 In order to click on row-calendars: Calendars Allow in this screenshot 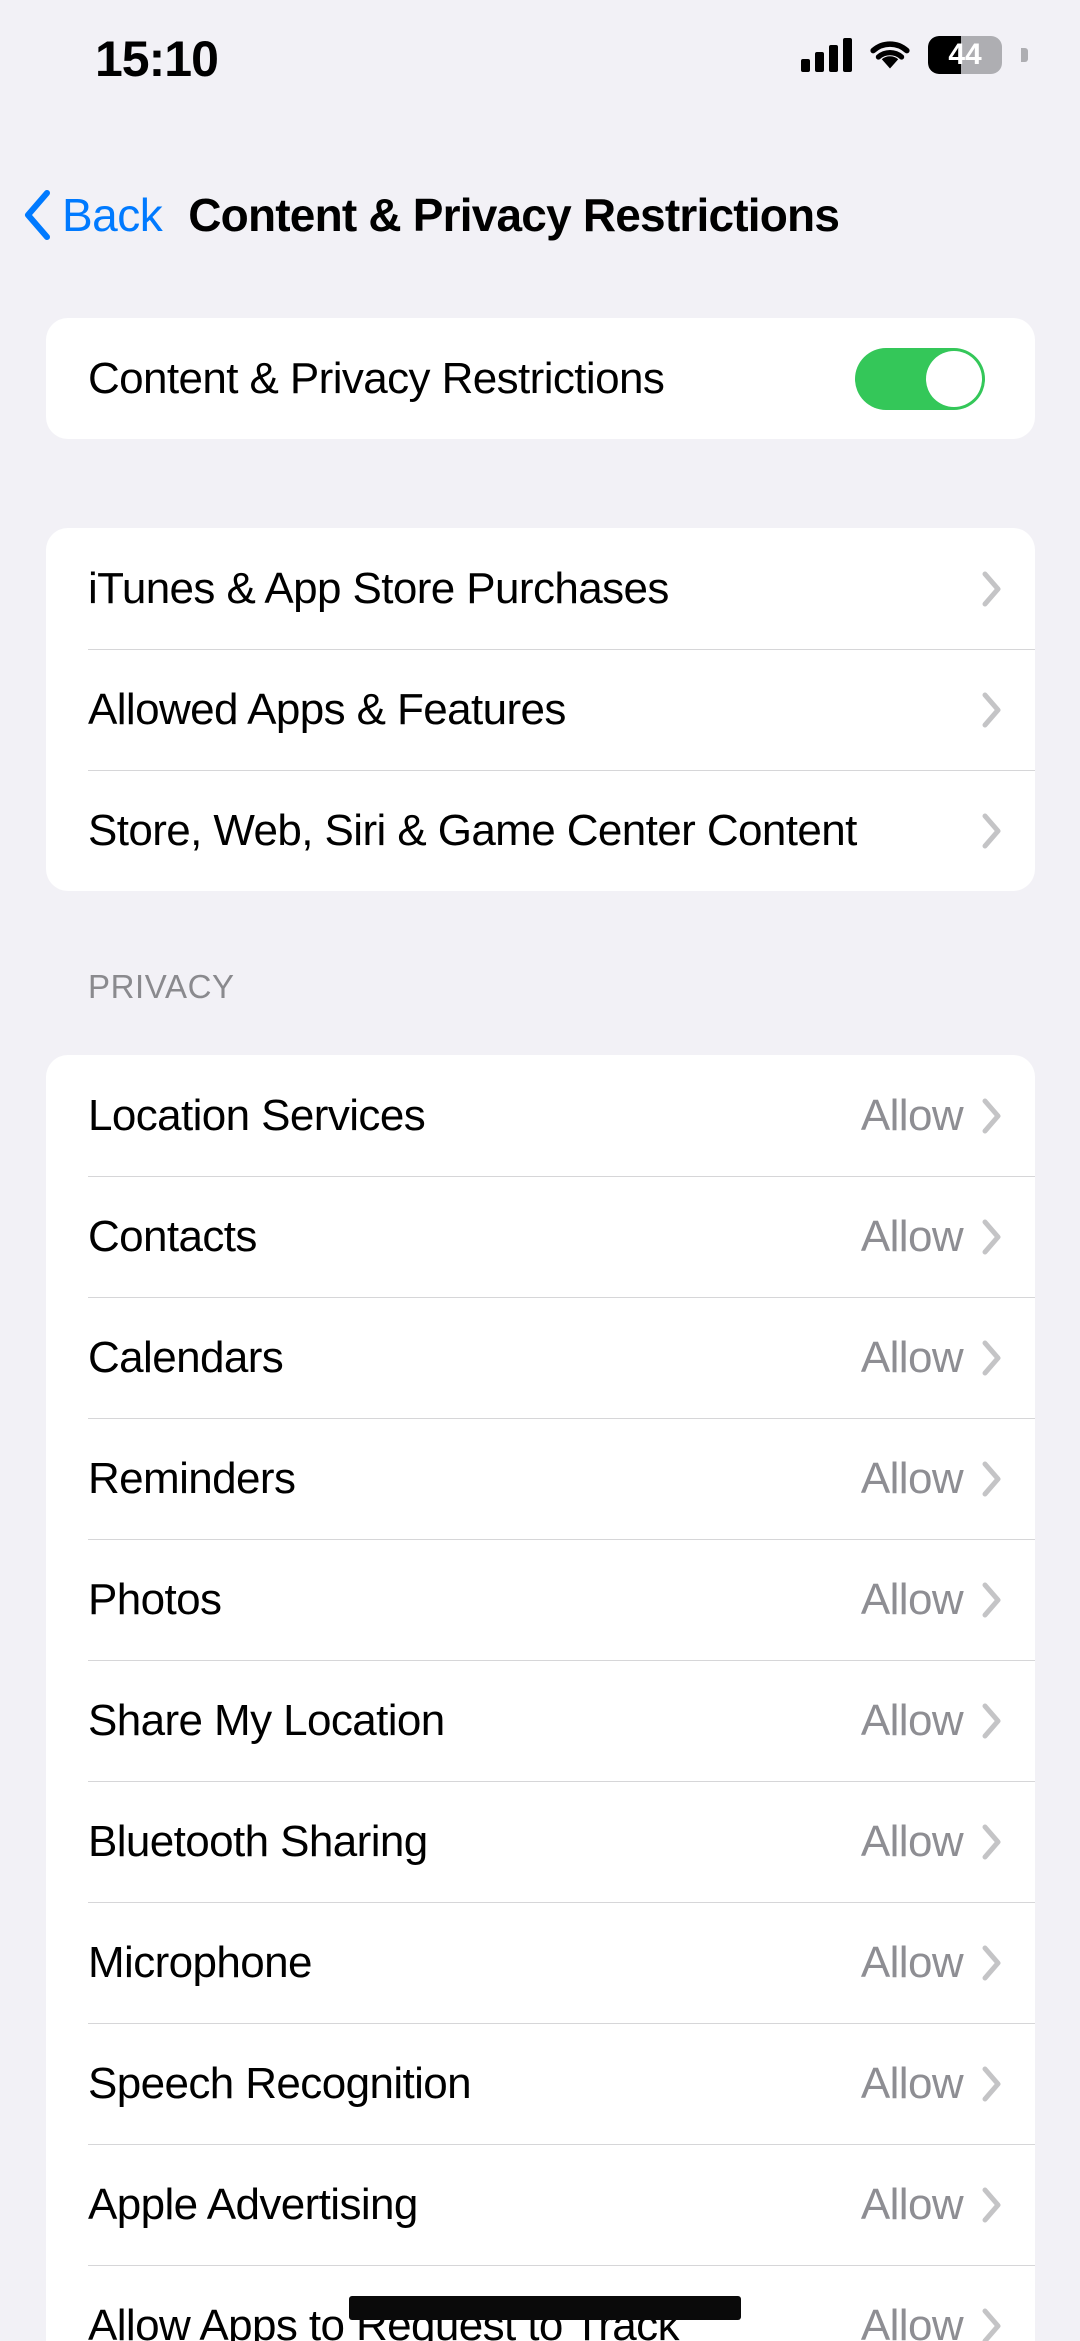, I will do `click(540, 1357)`.